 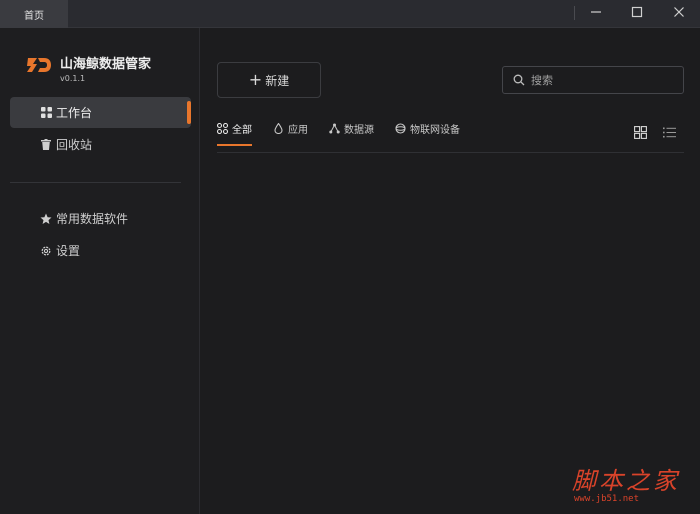 What do you see at coordinates (278, 128) in the screenshot?
I see `drop-icon` at bounding box center [278, 128].